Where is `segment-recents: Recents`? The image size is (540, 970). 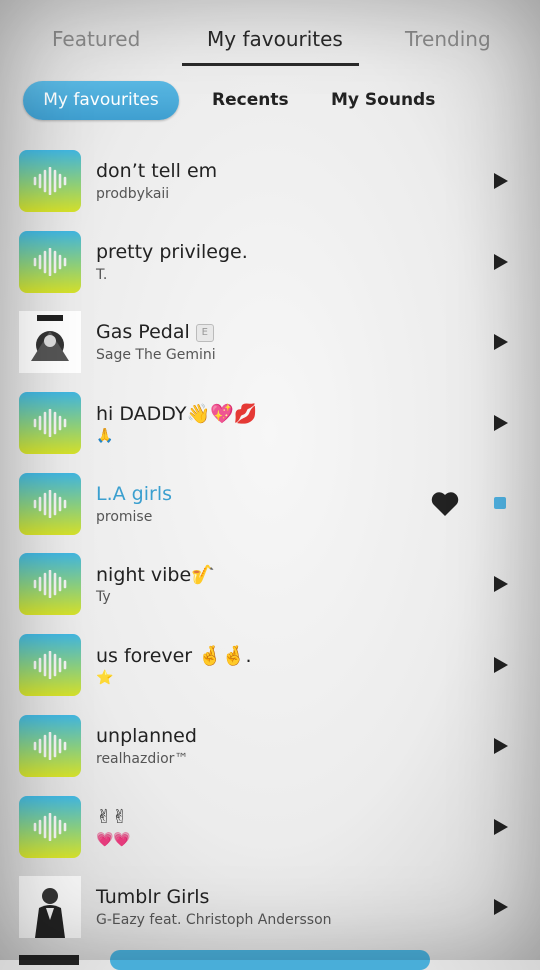 segment-recents: Recents is located at coordinates (250, 100).